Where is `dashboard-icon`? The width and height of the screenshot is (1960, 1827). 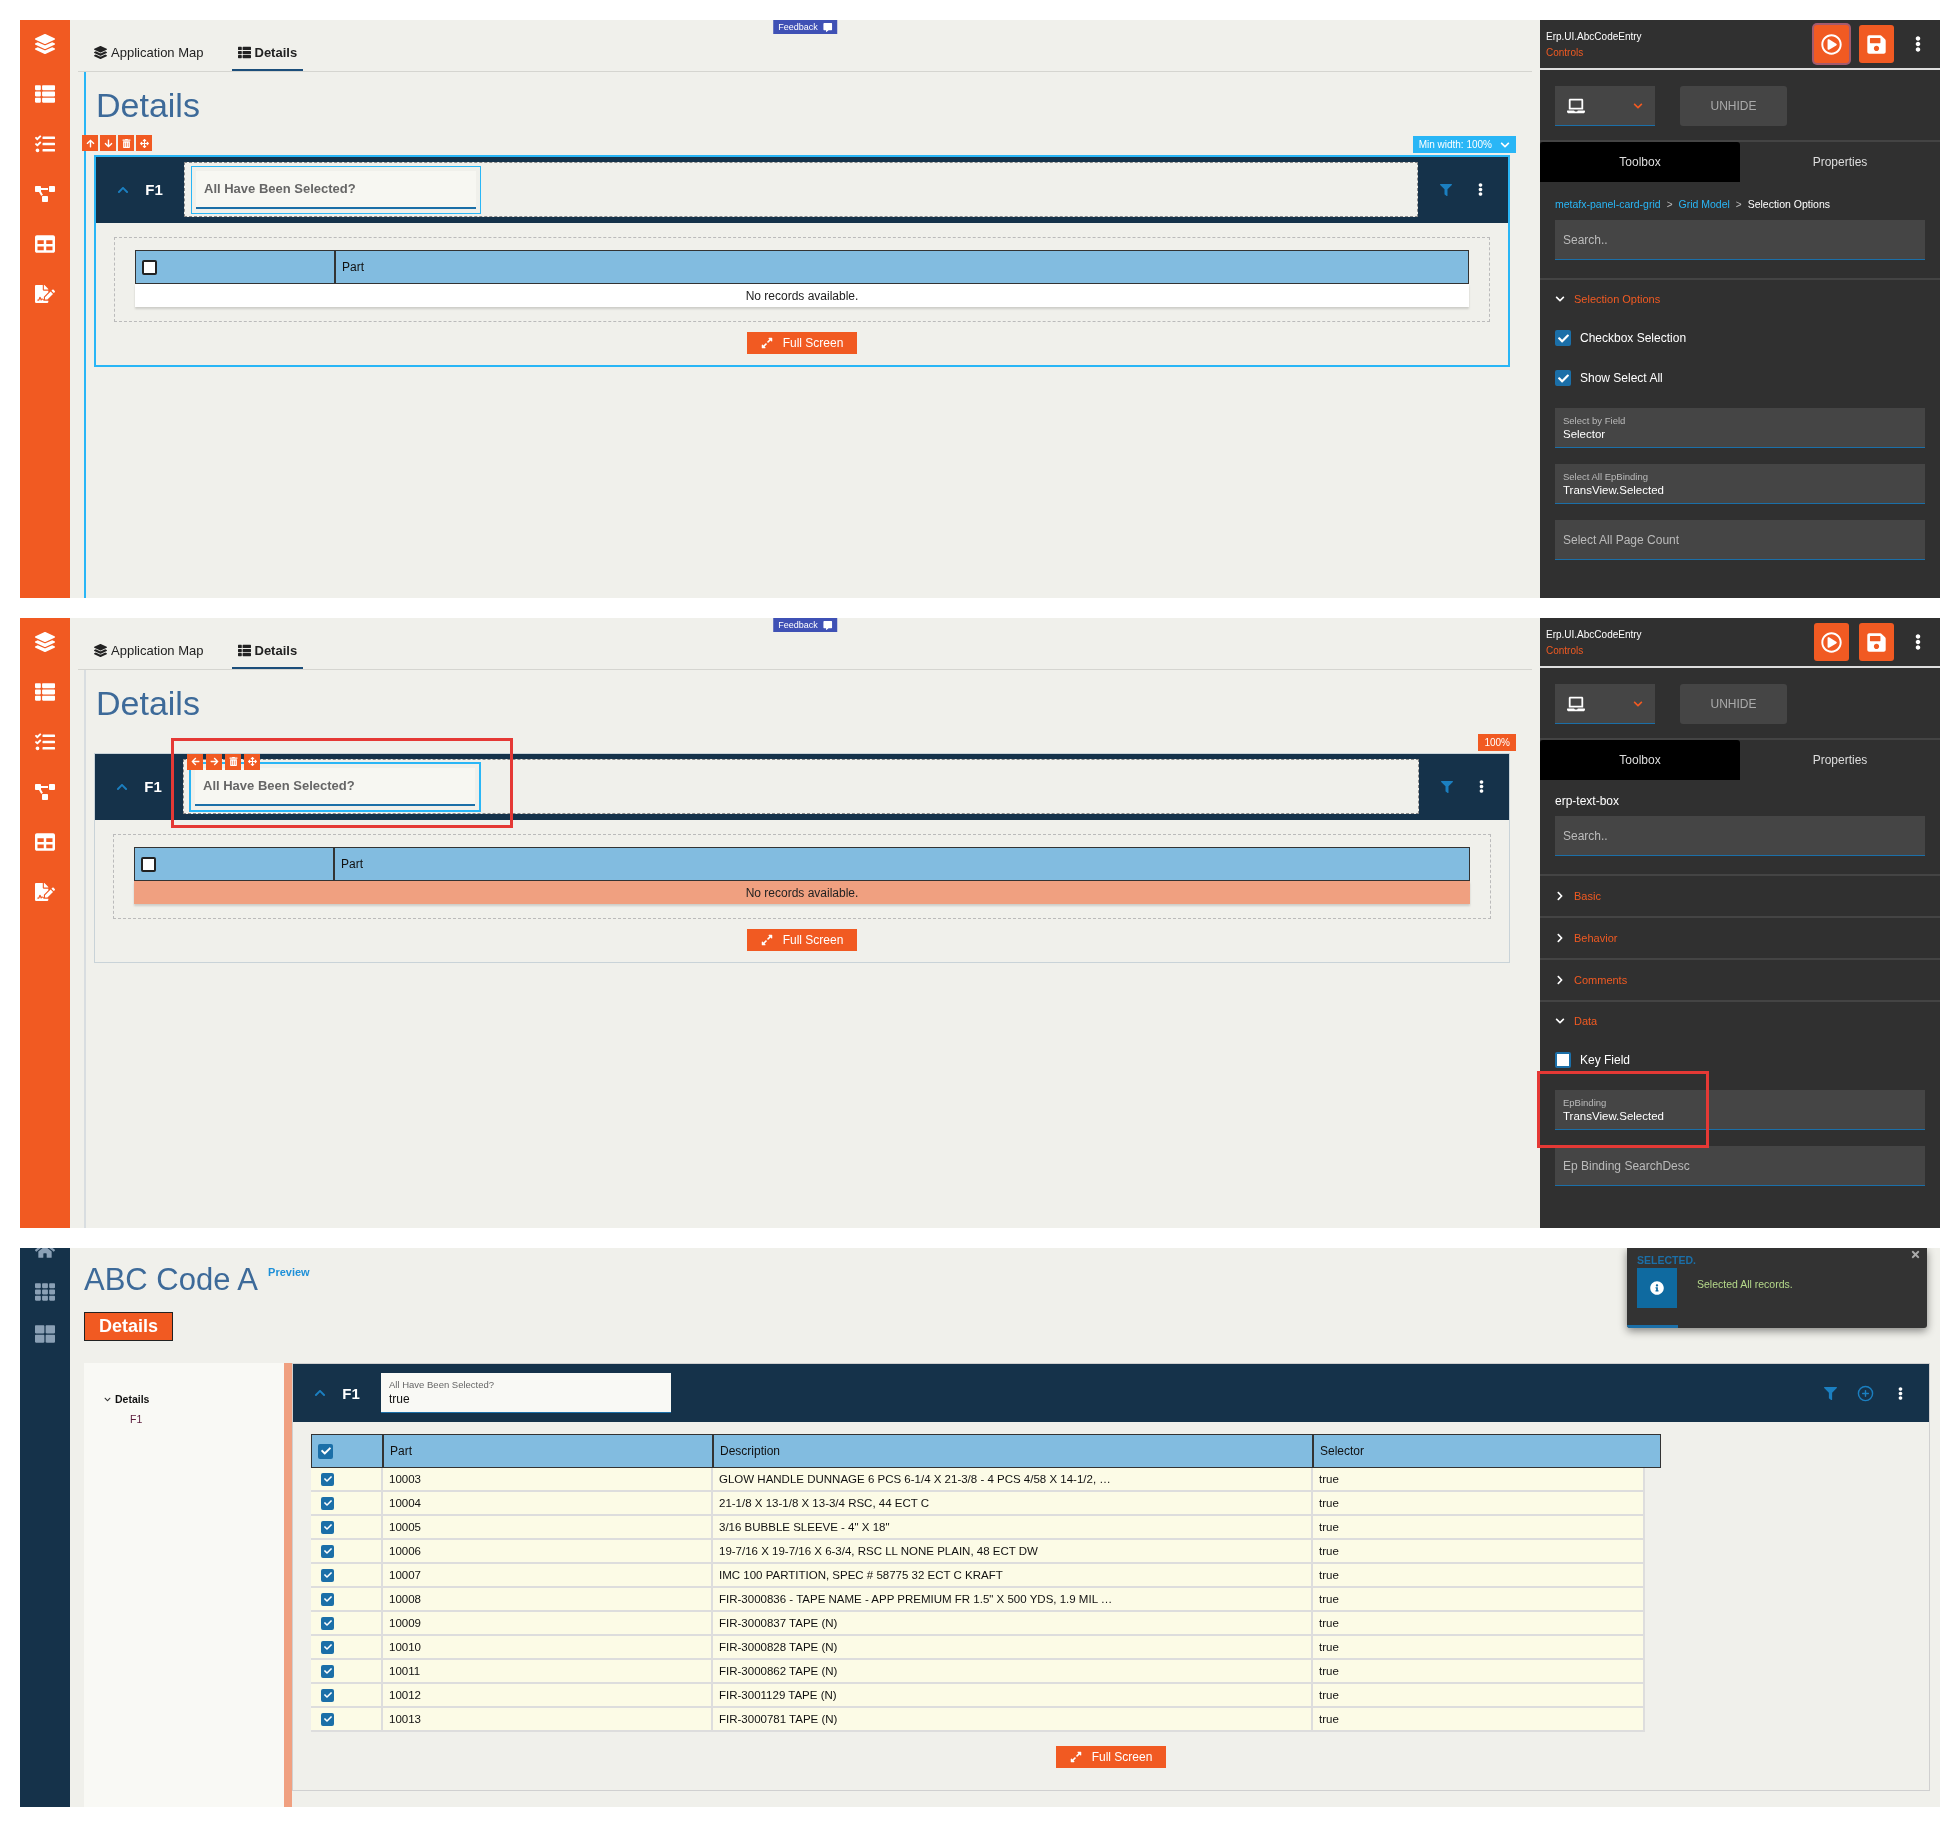
dashboard-icon is located at coordinates (45, 1334).